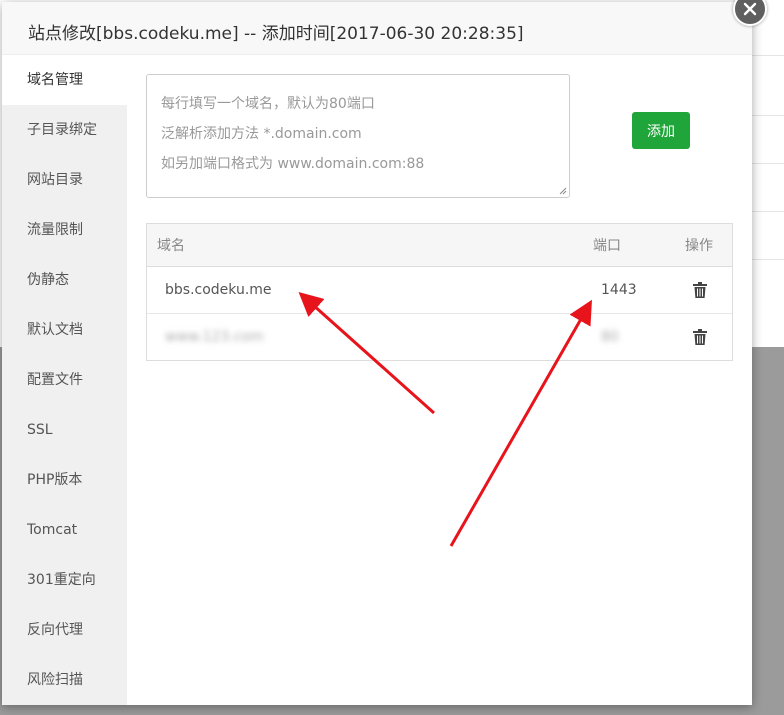 The height and width of the screenshot is (715, 784). Describe the element at coordinates (64, 80) in the screenshot. I see `sidebar-item-domain-management: 域名管理` at that location.